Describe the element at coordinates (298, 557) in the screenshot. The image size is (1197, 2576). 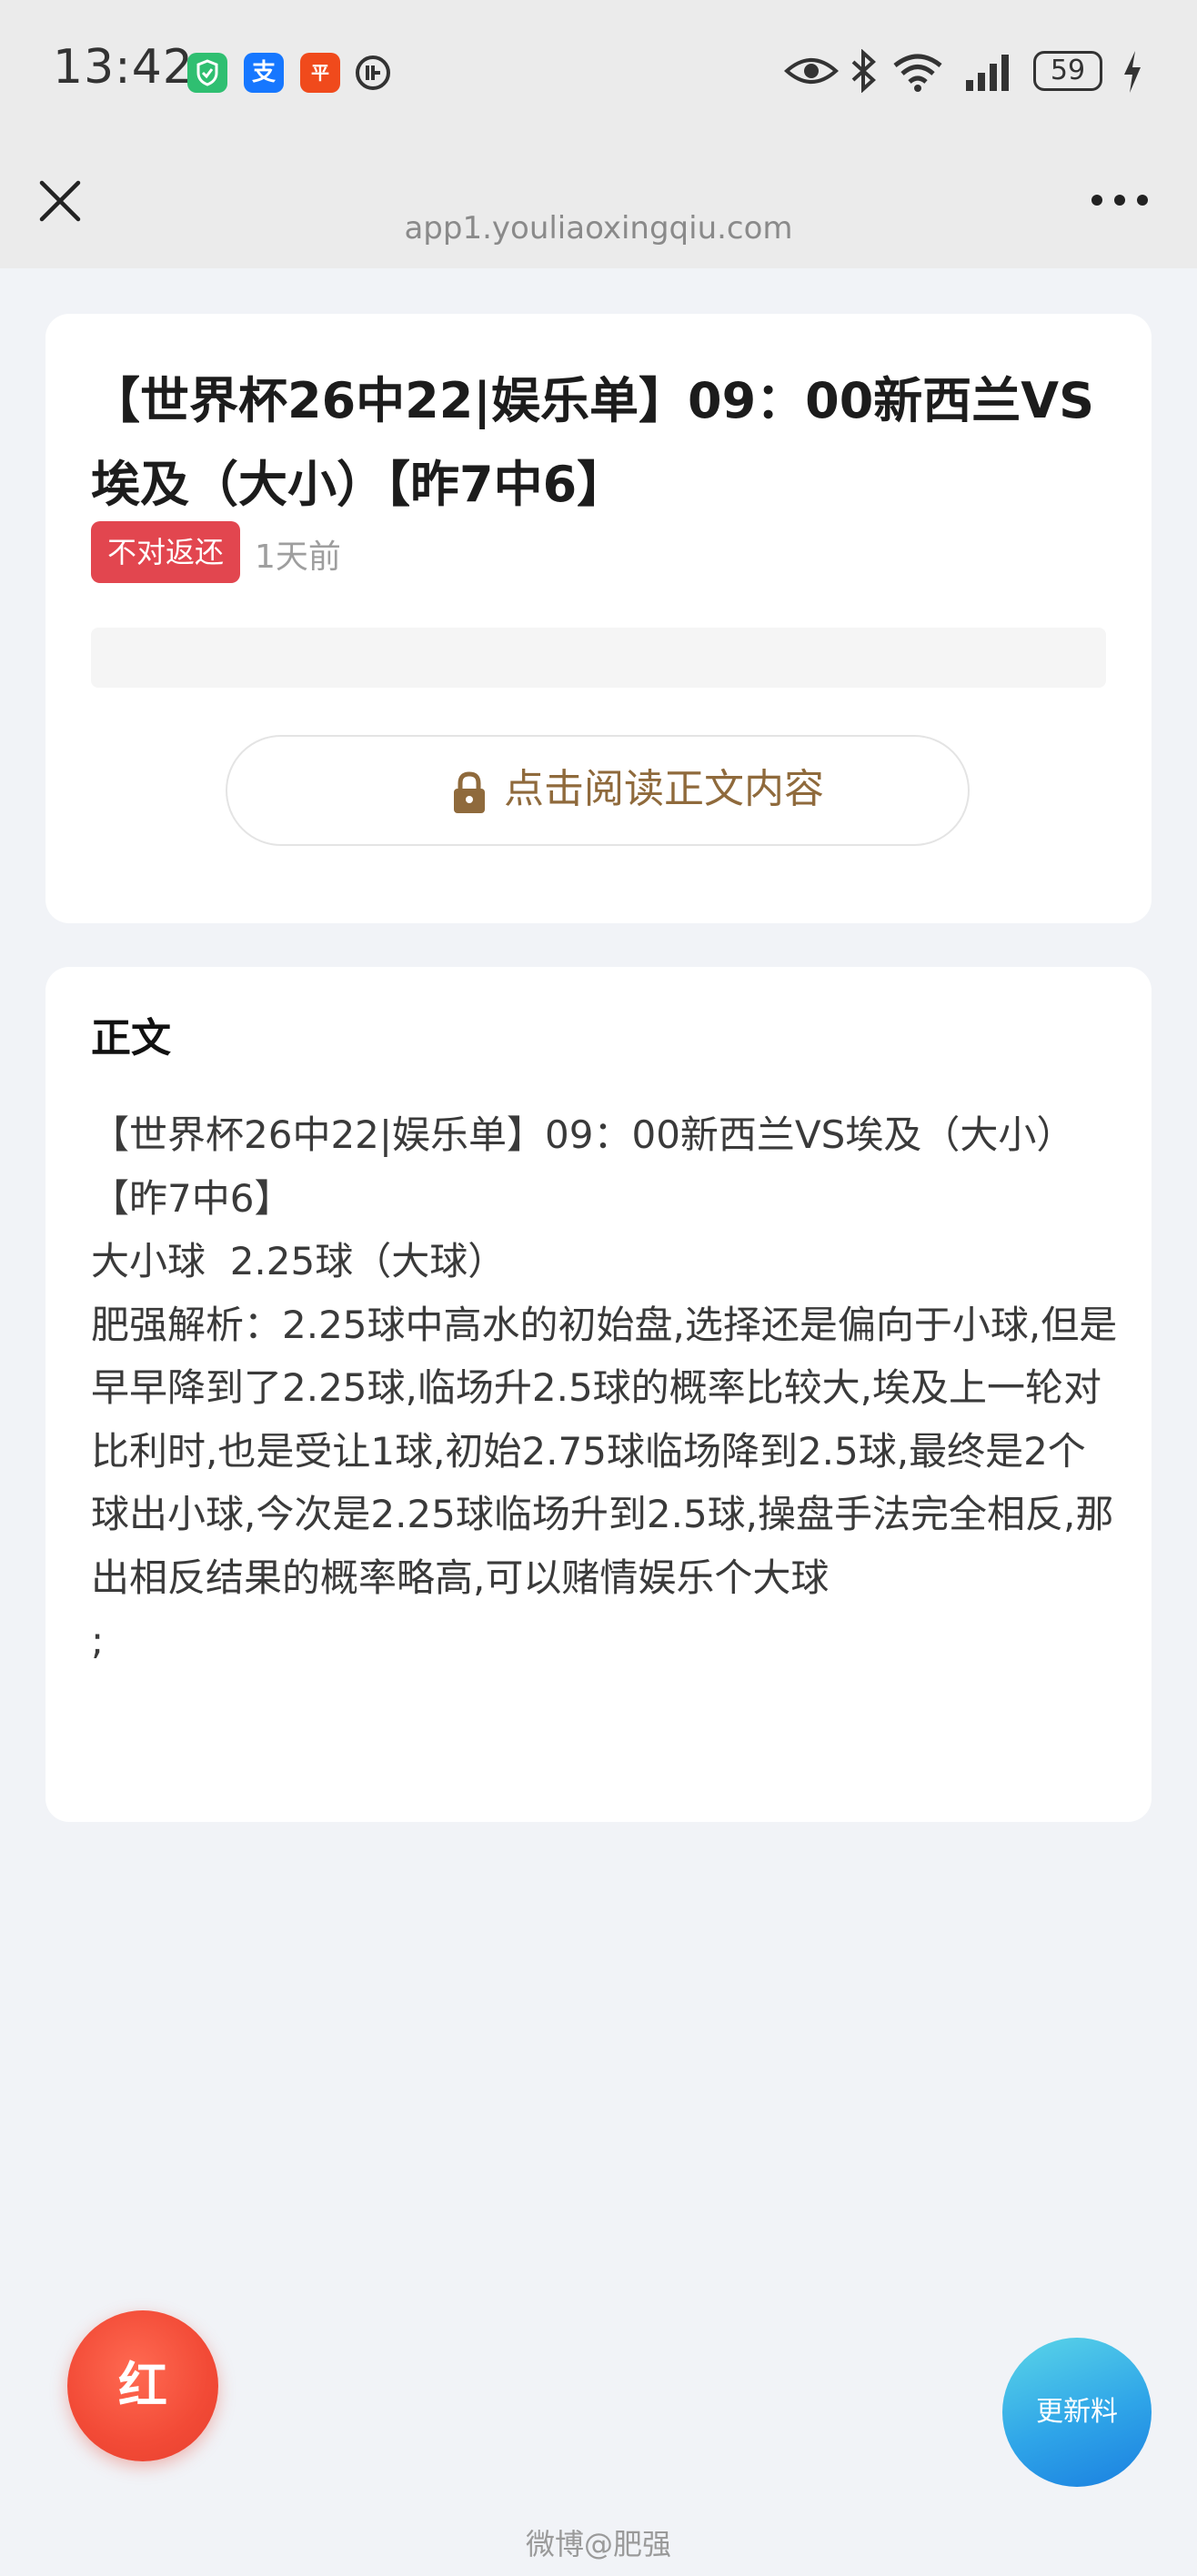
I see `post-time: 1天前` at that location.